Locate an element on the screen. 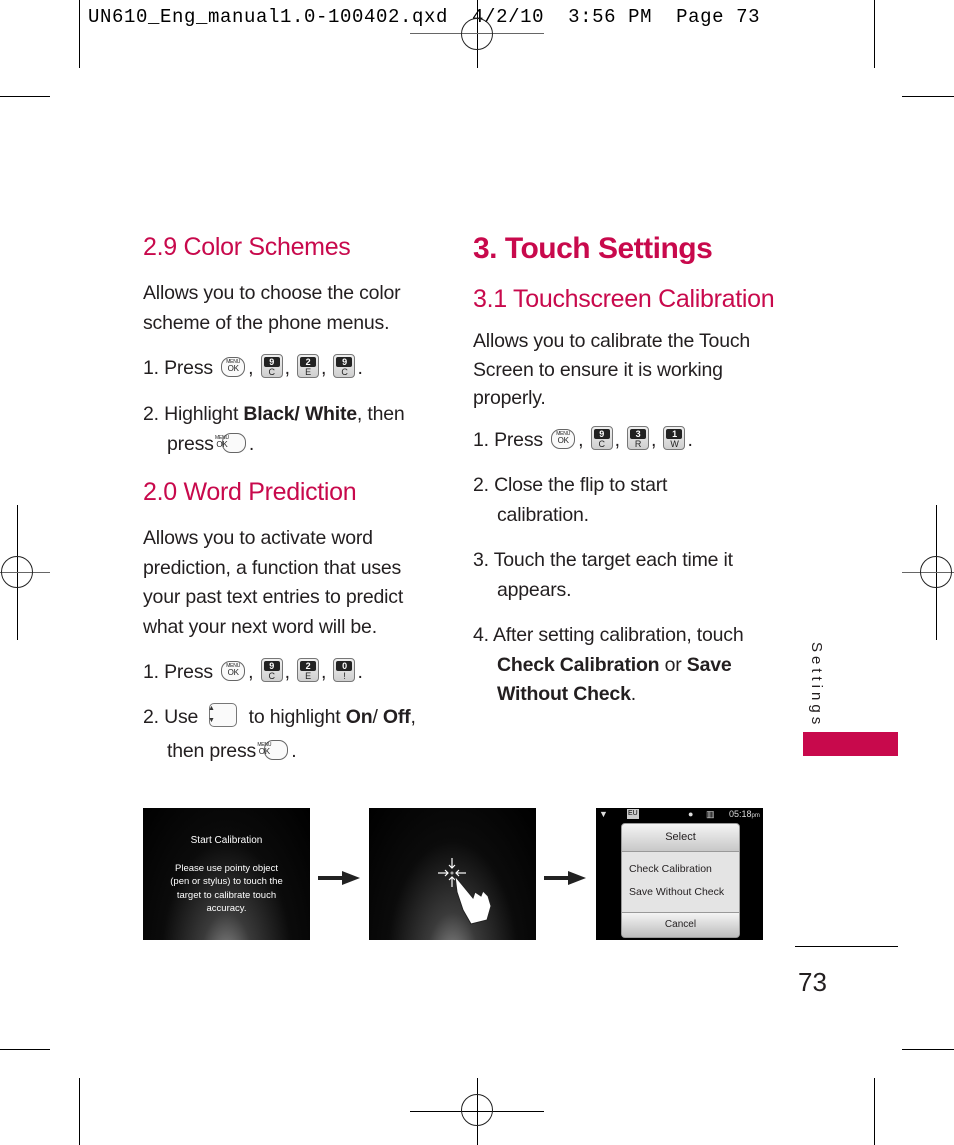  dialog-options: Check Calibration Save Without Check is located at coordinates (680, 878).